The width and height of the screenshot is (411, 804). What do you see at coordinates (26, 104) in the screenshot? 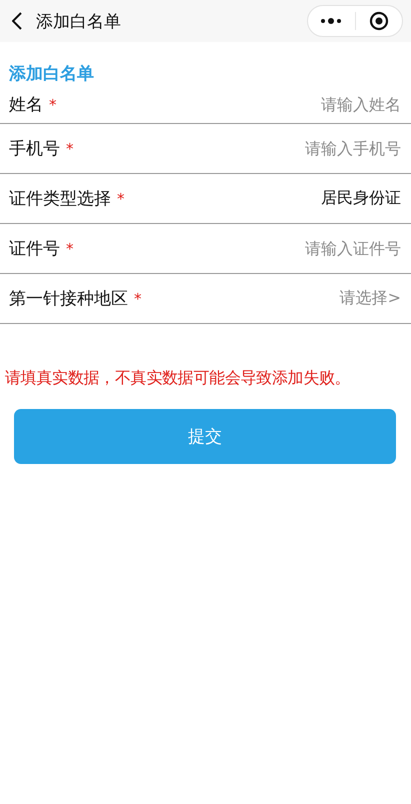
I see `field-label: 姓名` at bounding box center [26, 104].